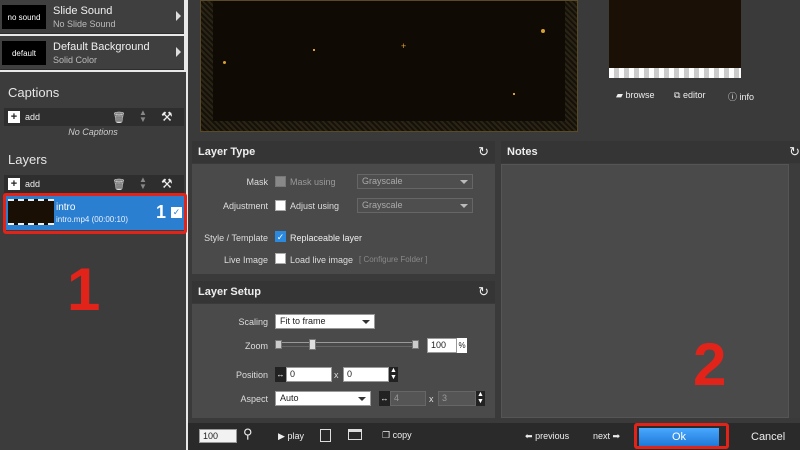 Image resolution: width=800 pixels, height=450 pixels. I want to click on copy-icon: ❐, so click(386, 435).